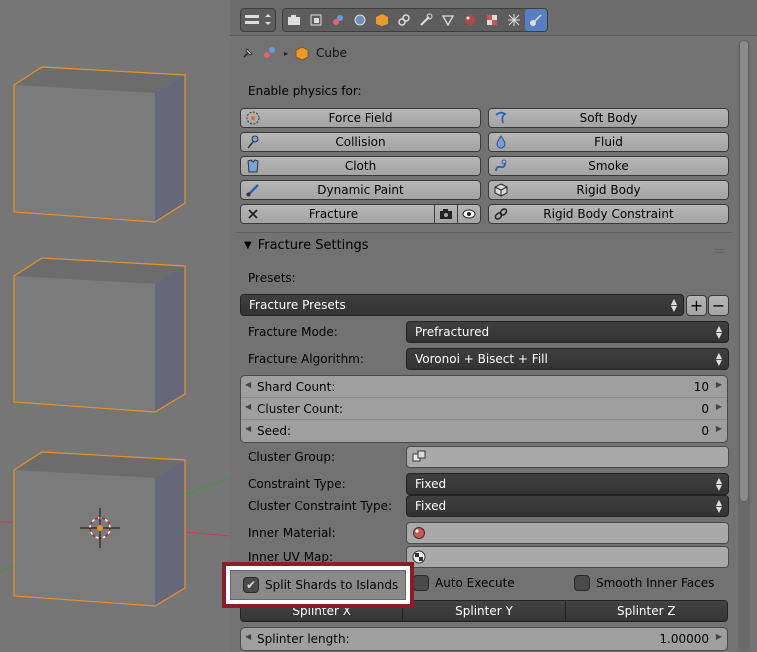 This screenshot has width=757, height=652. I want to click on rigid-body-button: Rigid Body, so click(608, 190).